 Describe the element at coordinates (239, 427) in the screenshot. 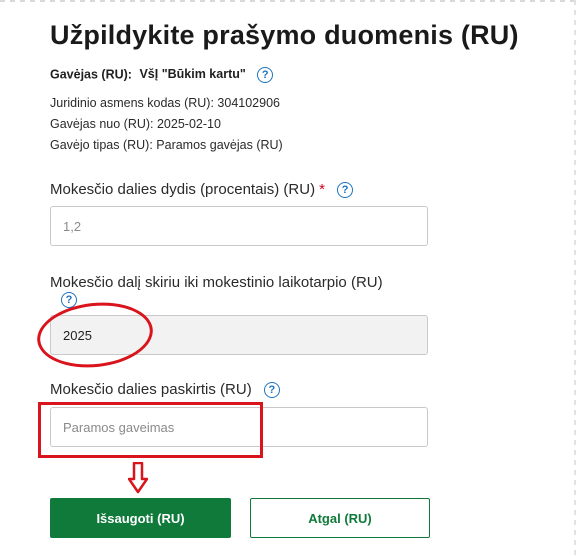

I see `purpose-input` at that location.